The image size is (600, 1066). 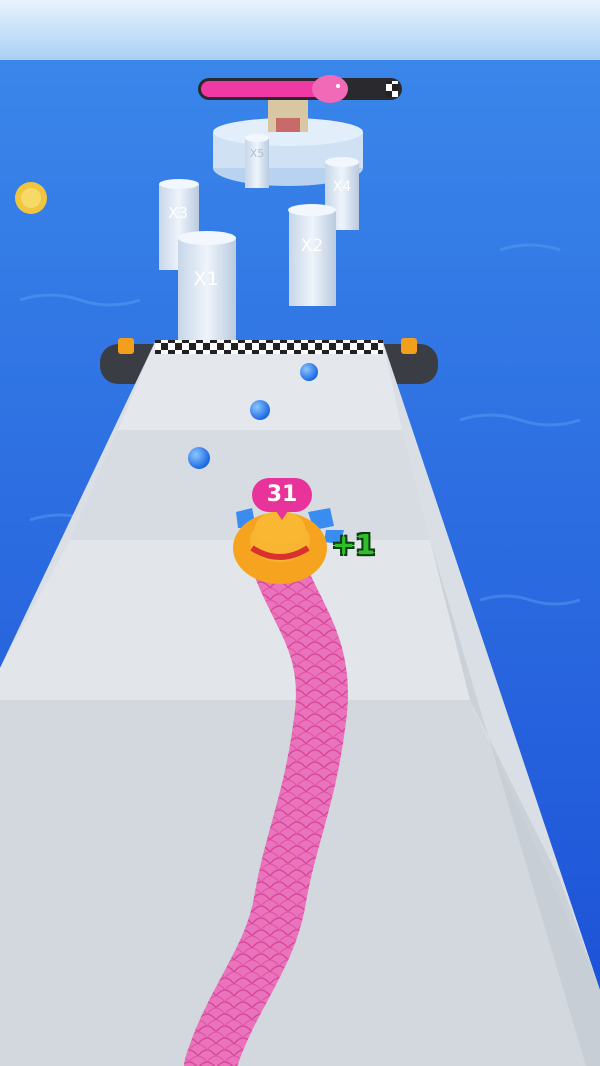 What do you see at coordinates (330, 89) in the screenshot?
I see `snake-head-icon` at bounding box center [330, 89].